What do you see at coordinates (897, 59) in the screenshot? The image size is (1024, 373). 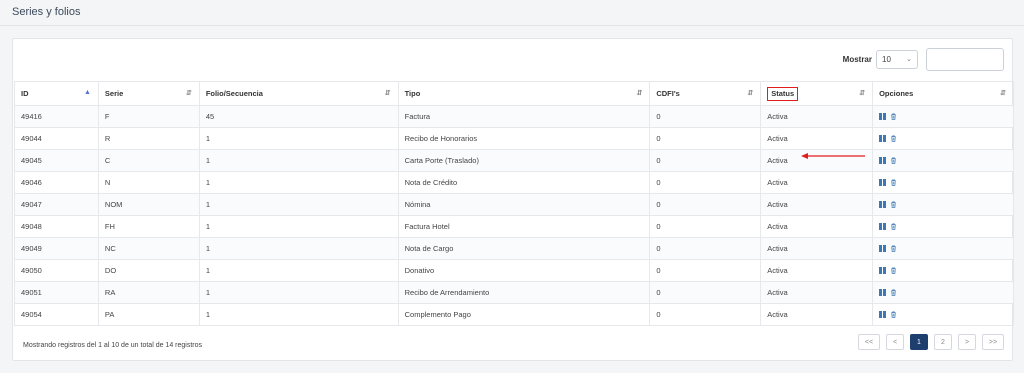 I see `page-size-select: 10 ⌄` at bounding box center [897, 59].